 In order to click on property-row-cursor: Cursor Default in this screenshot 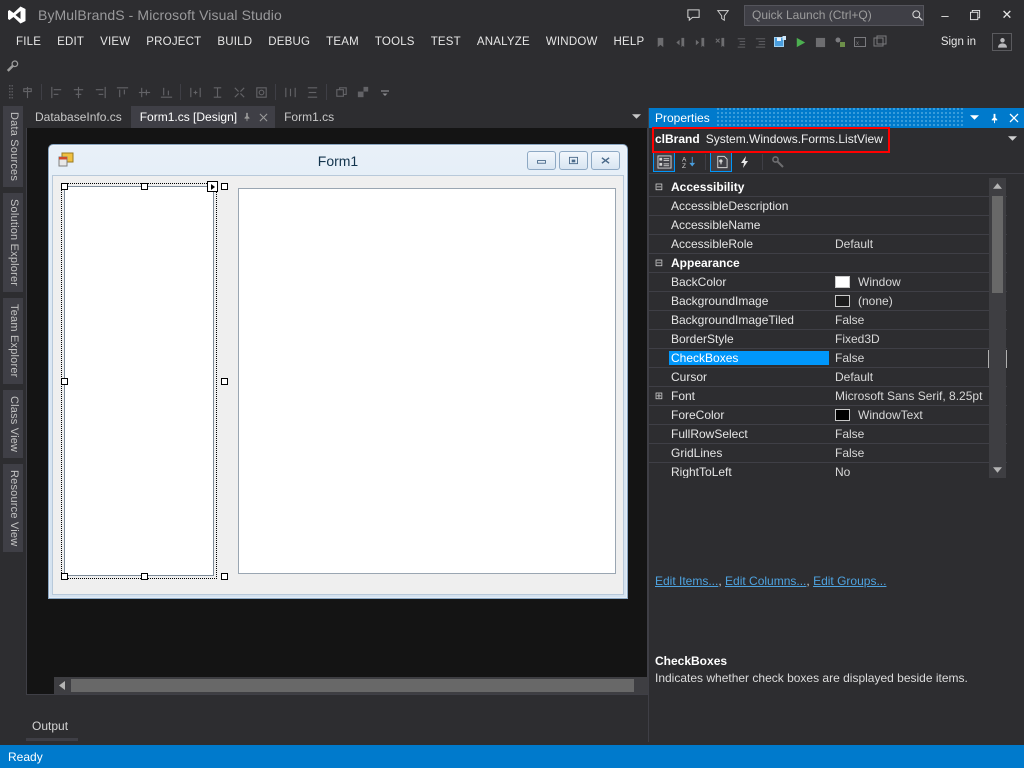, I will do `click(828, 377)`.